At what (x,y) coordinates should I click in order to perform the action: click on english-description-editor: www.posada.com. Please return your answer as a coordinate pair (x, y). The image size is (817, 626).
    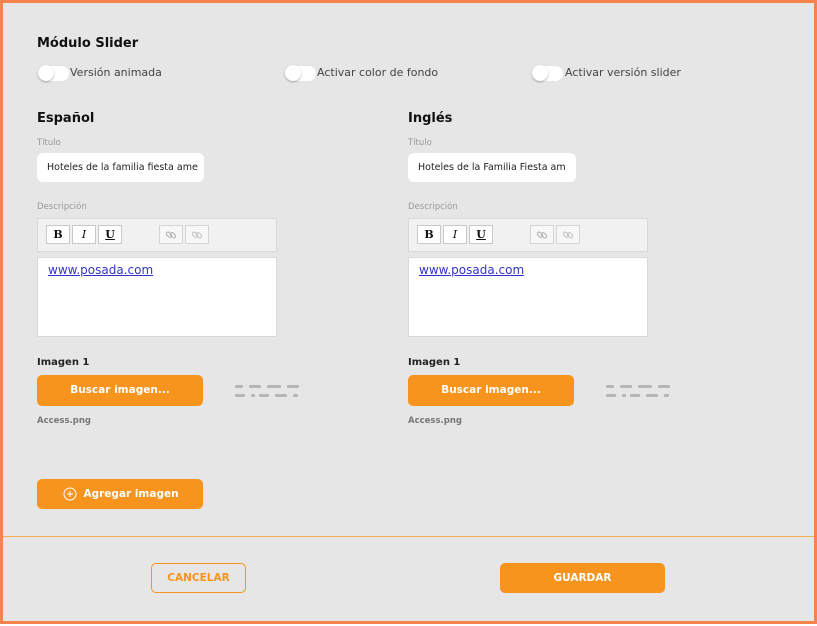
    Looking at the image, I should click on (528, 297).